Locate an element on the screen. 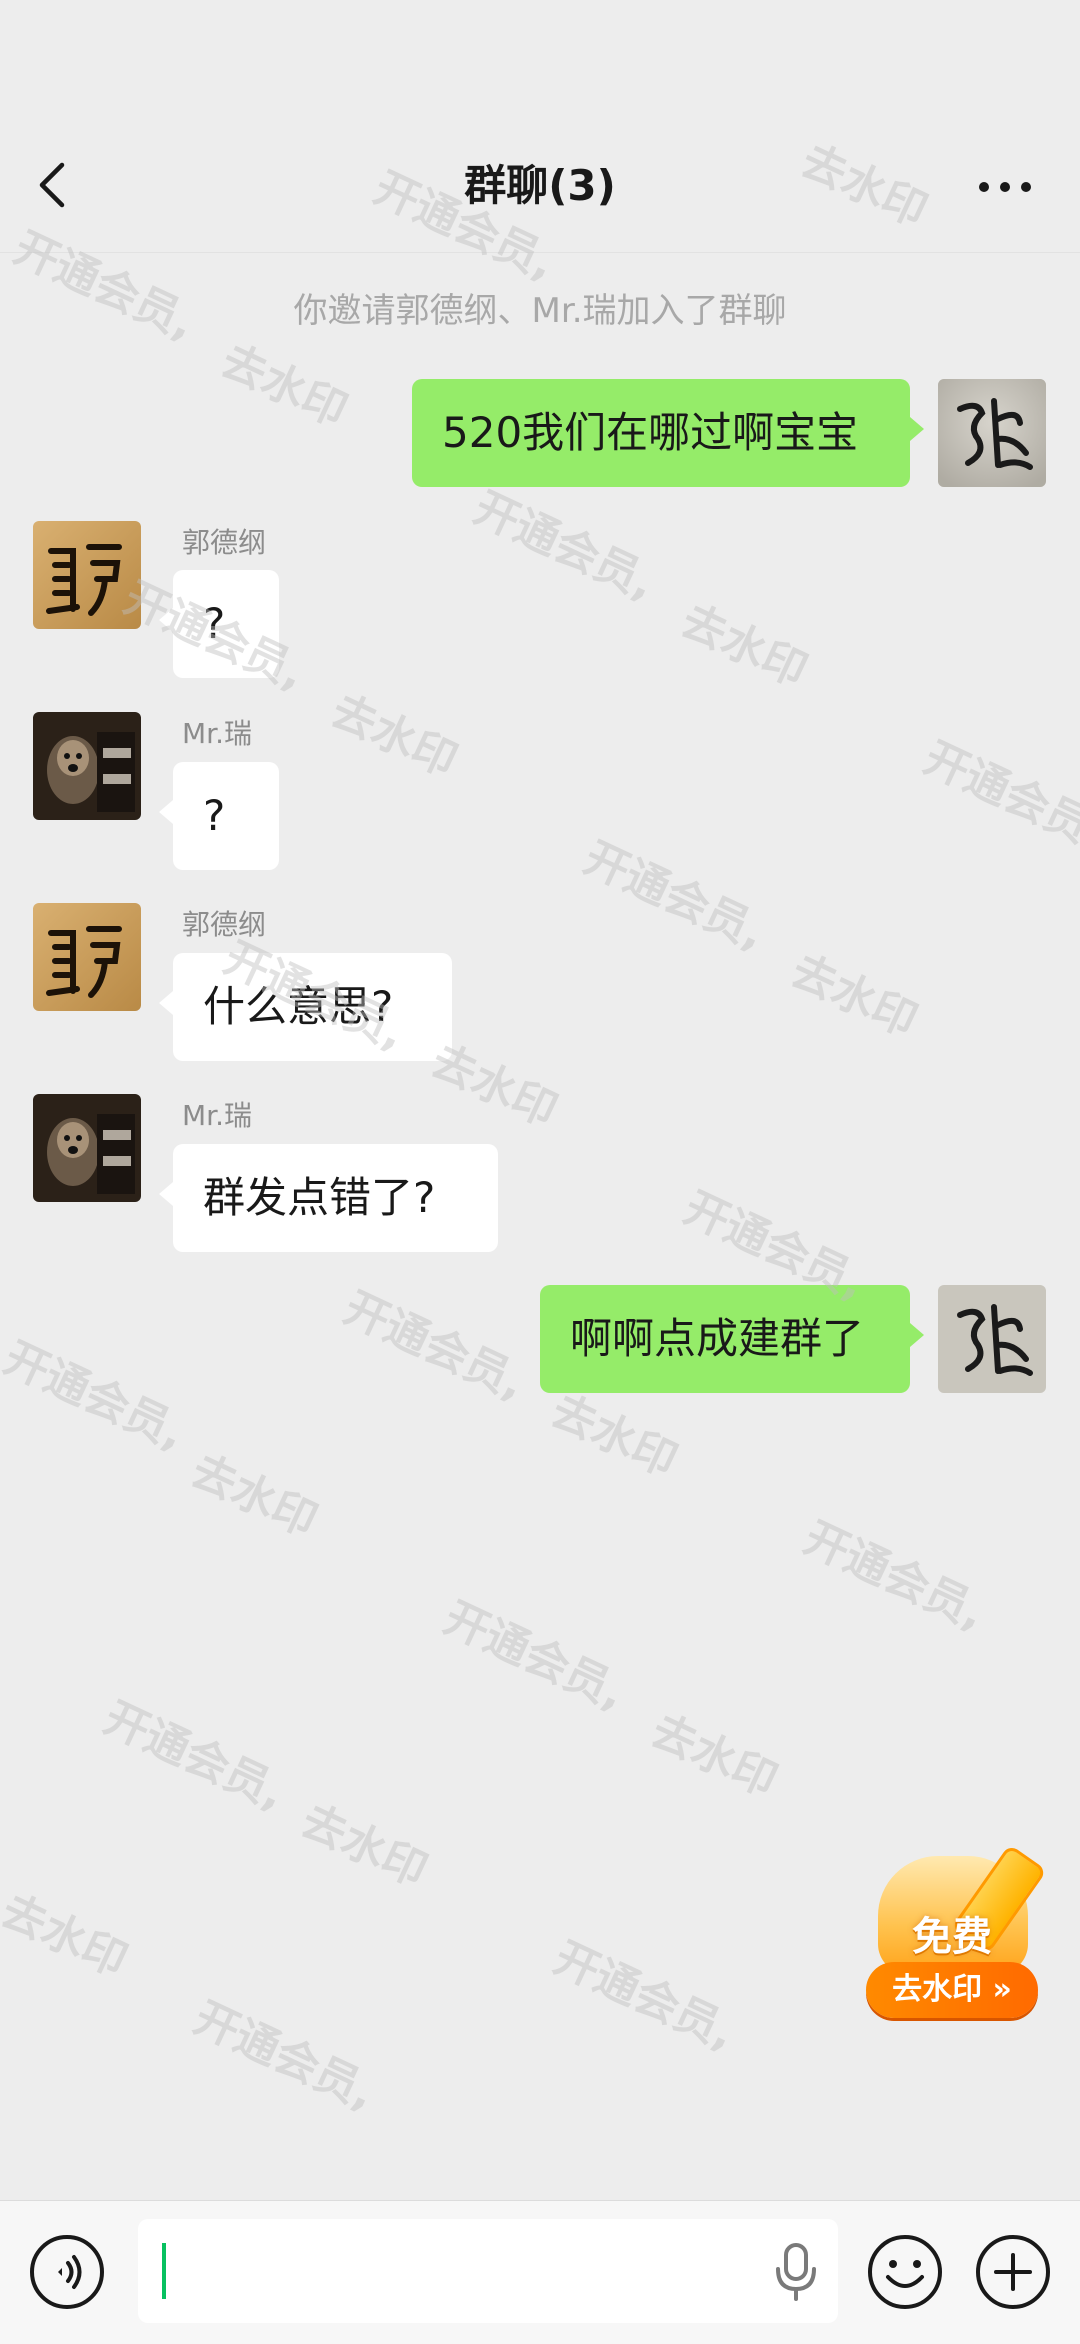  voice-toggle-button is located at coordinates (67, 2272).